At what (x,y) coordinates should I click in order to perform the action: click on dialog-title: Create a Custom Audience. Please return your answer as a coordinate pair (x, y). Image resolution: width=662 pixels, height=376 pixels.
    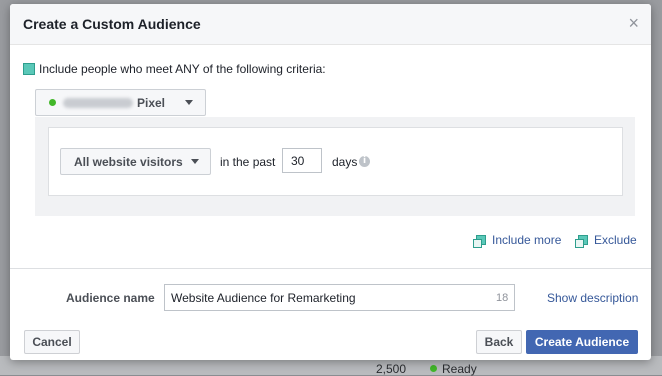
    Looking at the image, I should click on (112, 24).